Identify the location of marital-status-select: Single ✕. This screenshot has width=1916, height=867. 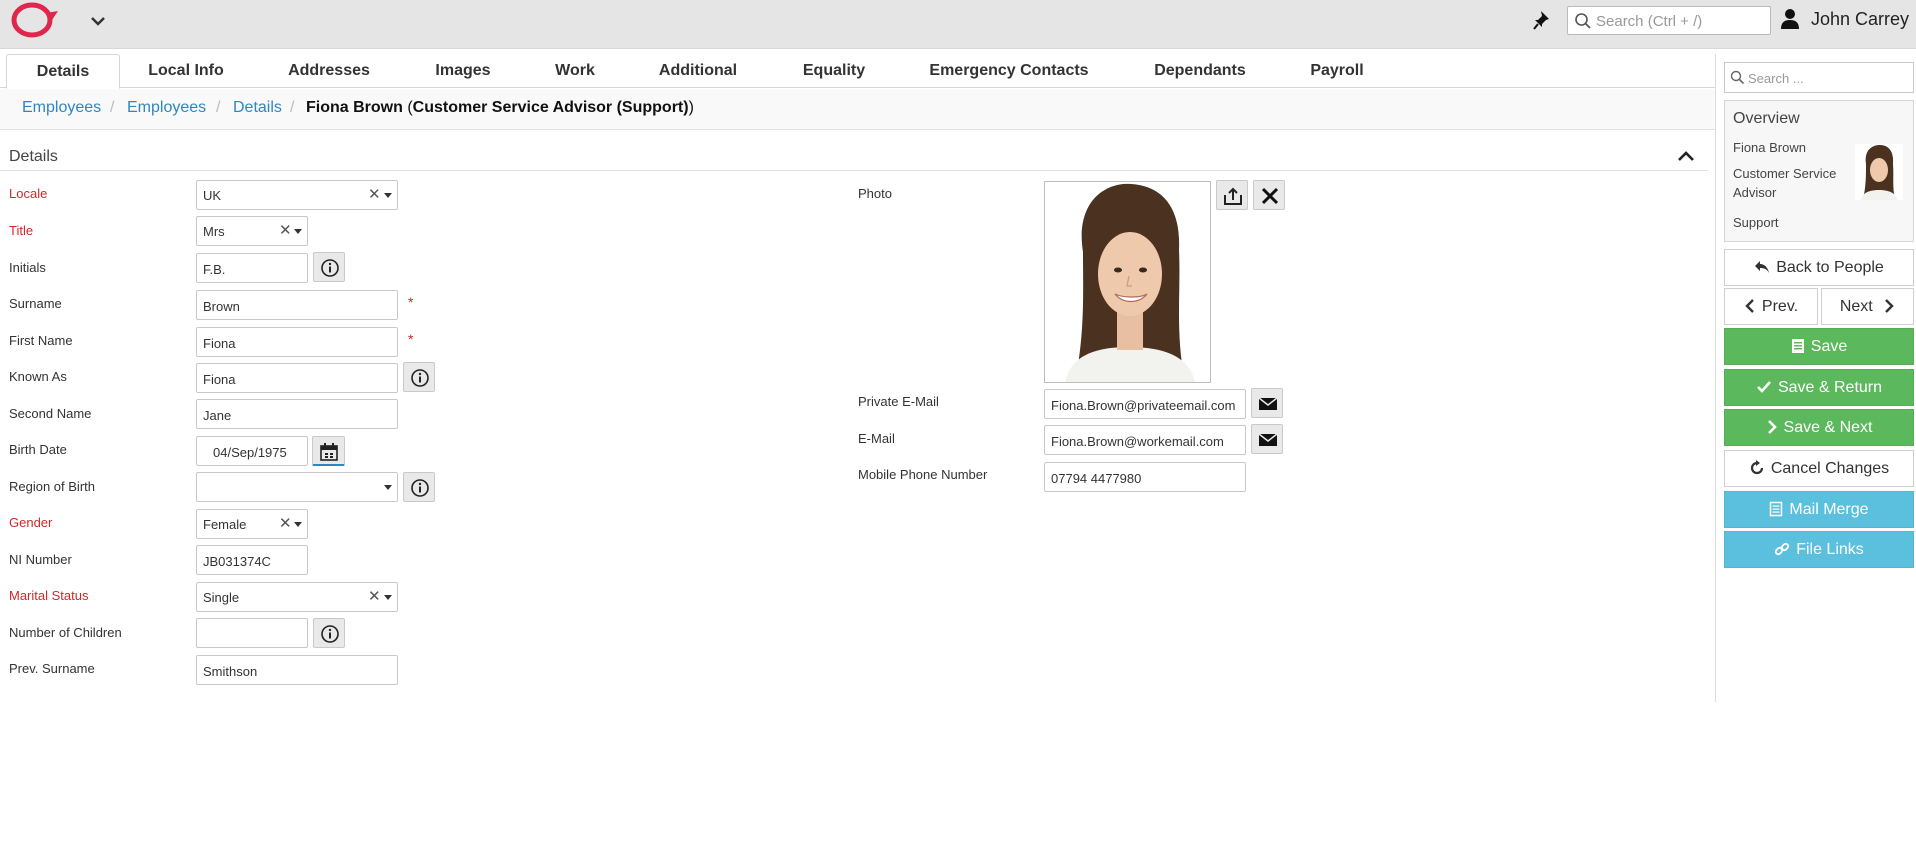
(297, 597).